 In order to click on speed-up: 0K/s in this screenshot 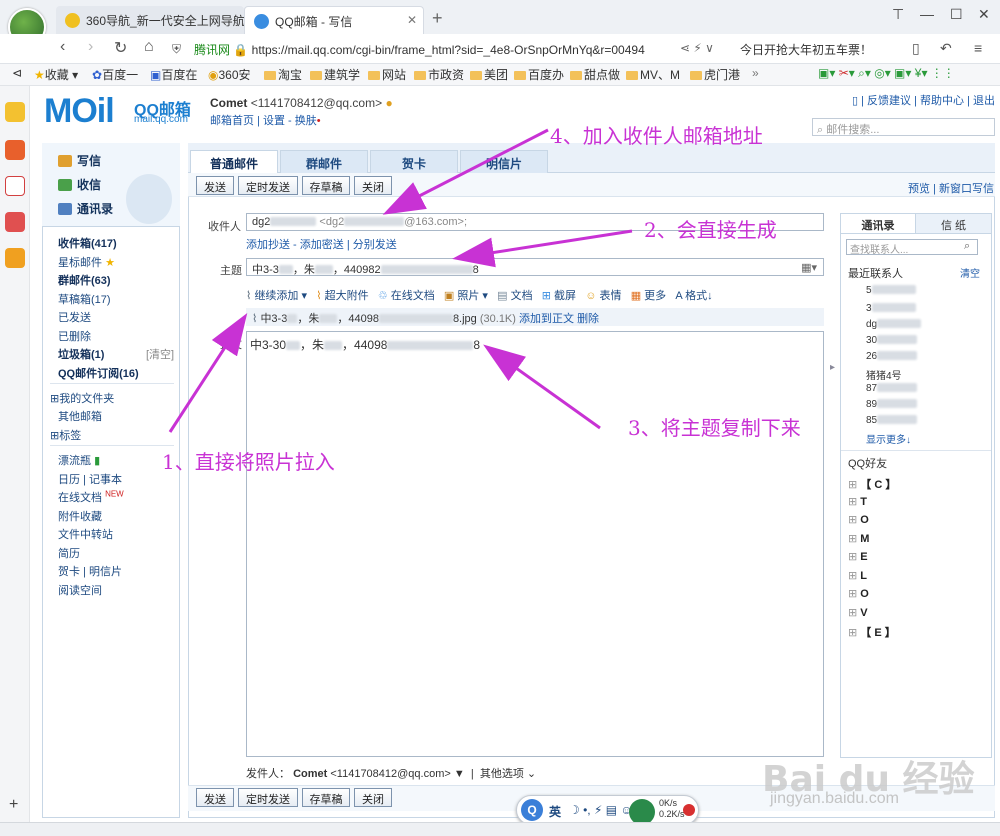, I will do `click(668, 803)`.